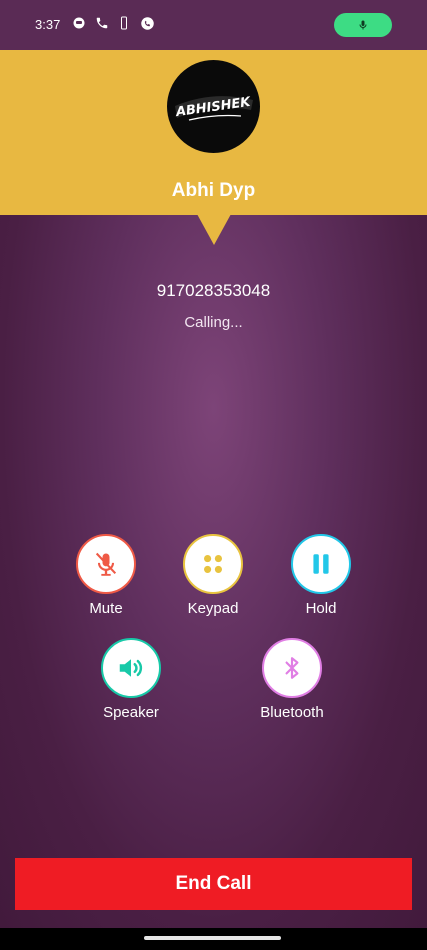 Image resolution: width=427 pixels, height=950 pixels. Describe the element at coordinates (321, 608) in the screenshot. I see `hold-label: Hold` at that location.